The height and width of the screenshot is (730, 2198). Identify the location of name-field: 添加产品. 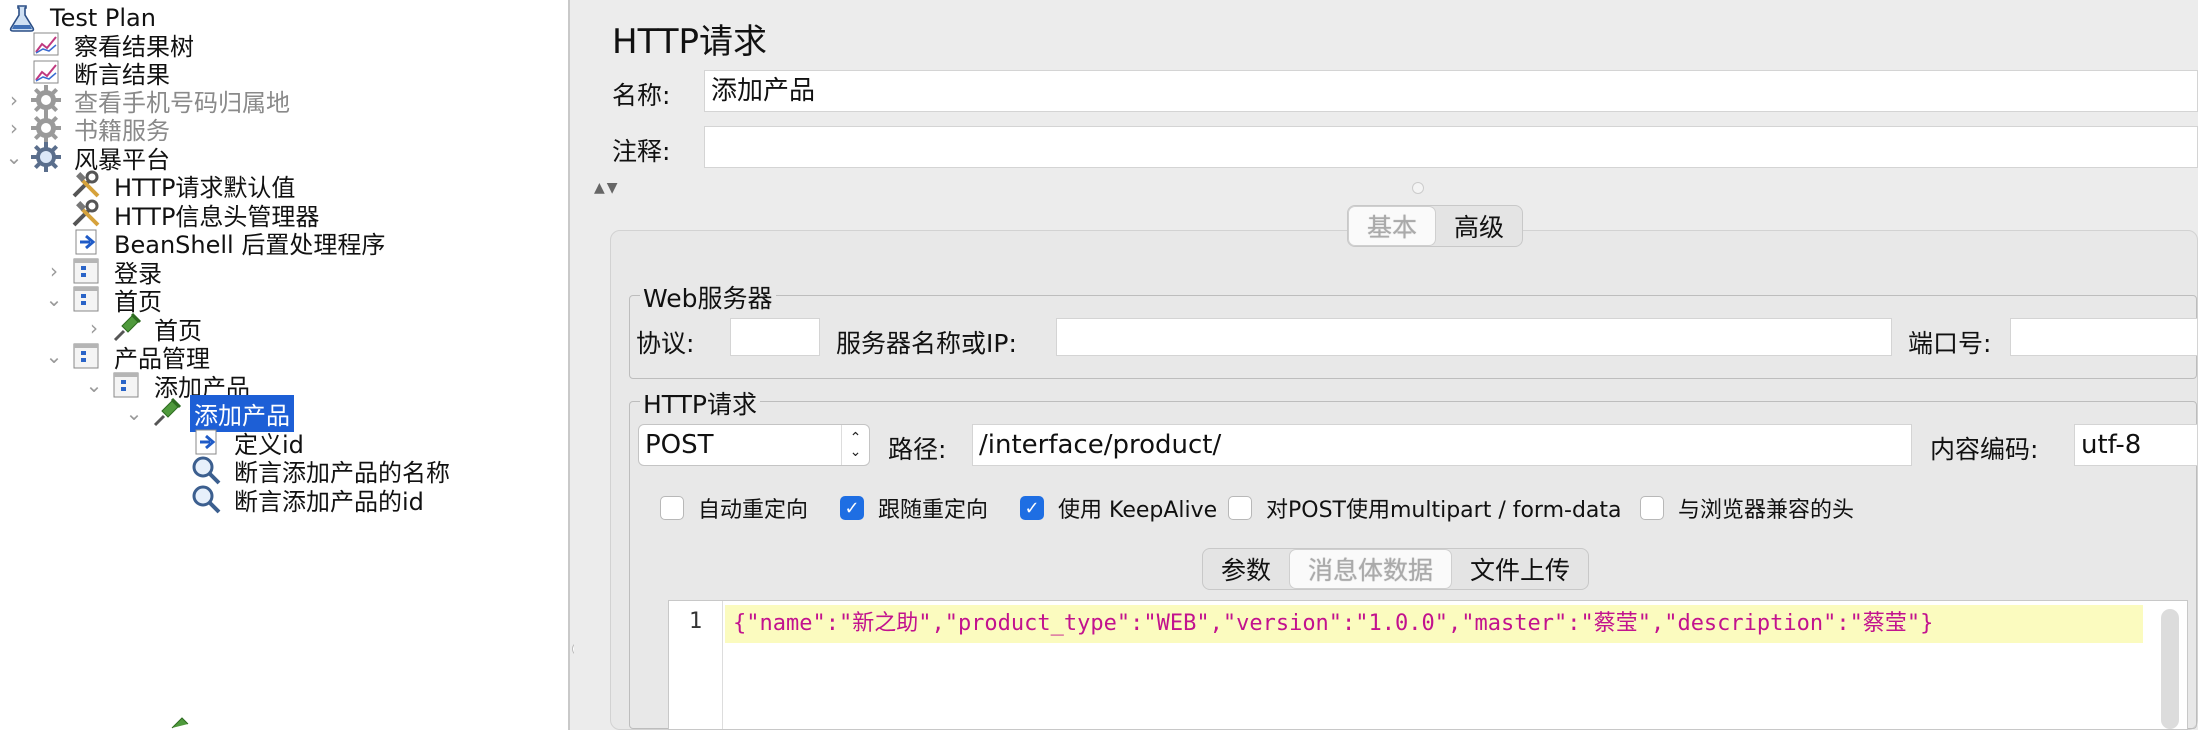
(1451, 91).